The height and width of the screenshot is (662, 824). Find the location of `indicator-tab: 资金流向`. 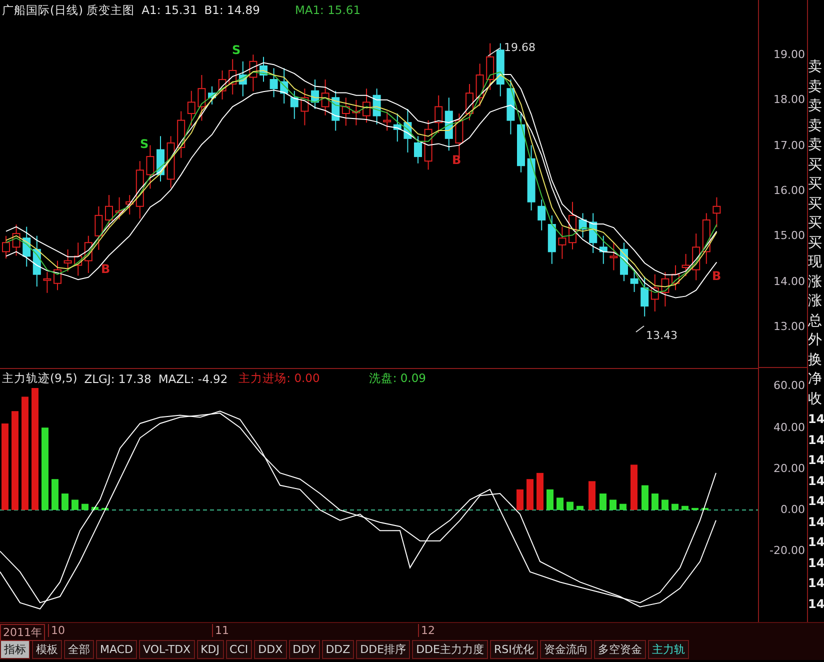

indicator-tab: 资金流向 is located at coordinates (566, 649).